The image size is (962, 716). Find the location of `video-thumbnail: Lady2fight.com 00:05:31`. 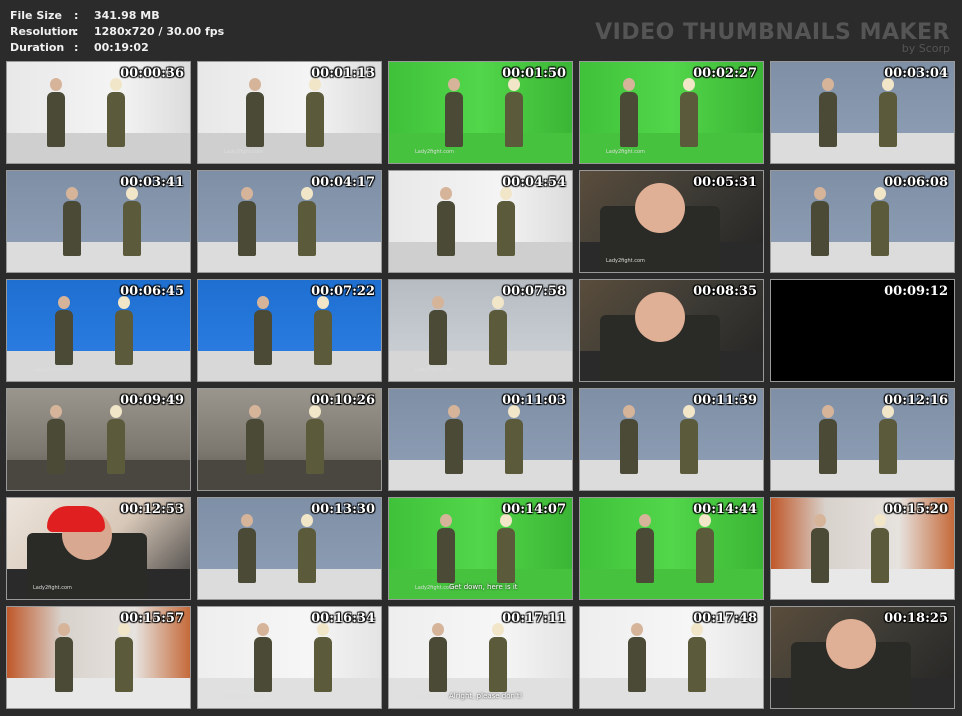

video-thumbnail: Lady2fight.com 00:05:31 is located at coordinates (671, 221).